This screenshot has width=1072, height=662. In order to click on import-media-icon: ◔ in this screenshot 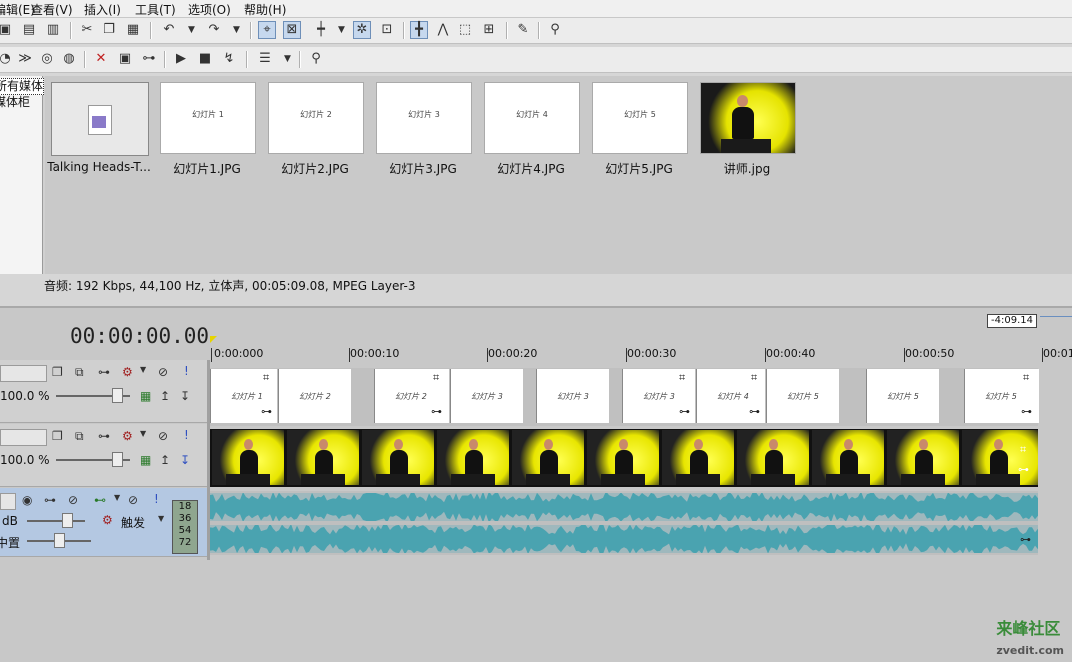, I will do `click(7, 59)`.